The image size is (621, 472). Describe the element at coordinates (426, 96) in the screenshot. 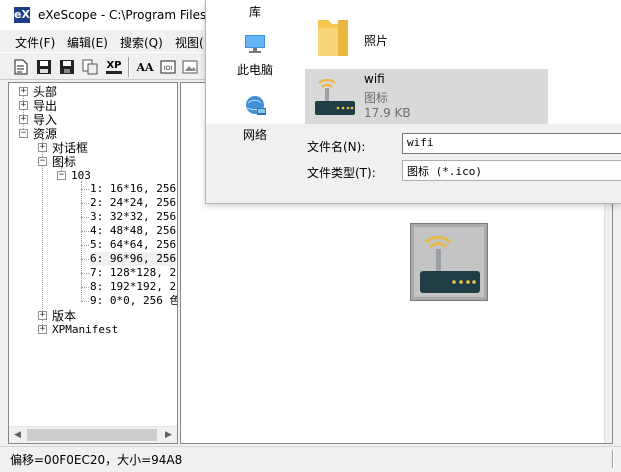

I see `file-item-wifi: wifi 图标 17.9 KB` at that location.